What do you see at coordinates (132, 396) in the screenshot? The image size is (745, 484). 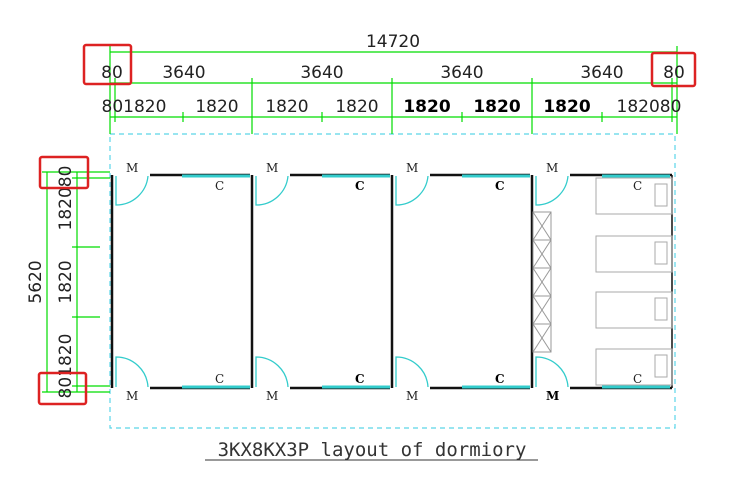 I see `door-label-bottom-1: M` at bounding box center [132, 396].